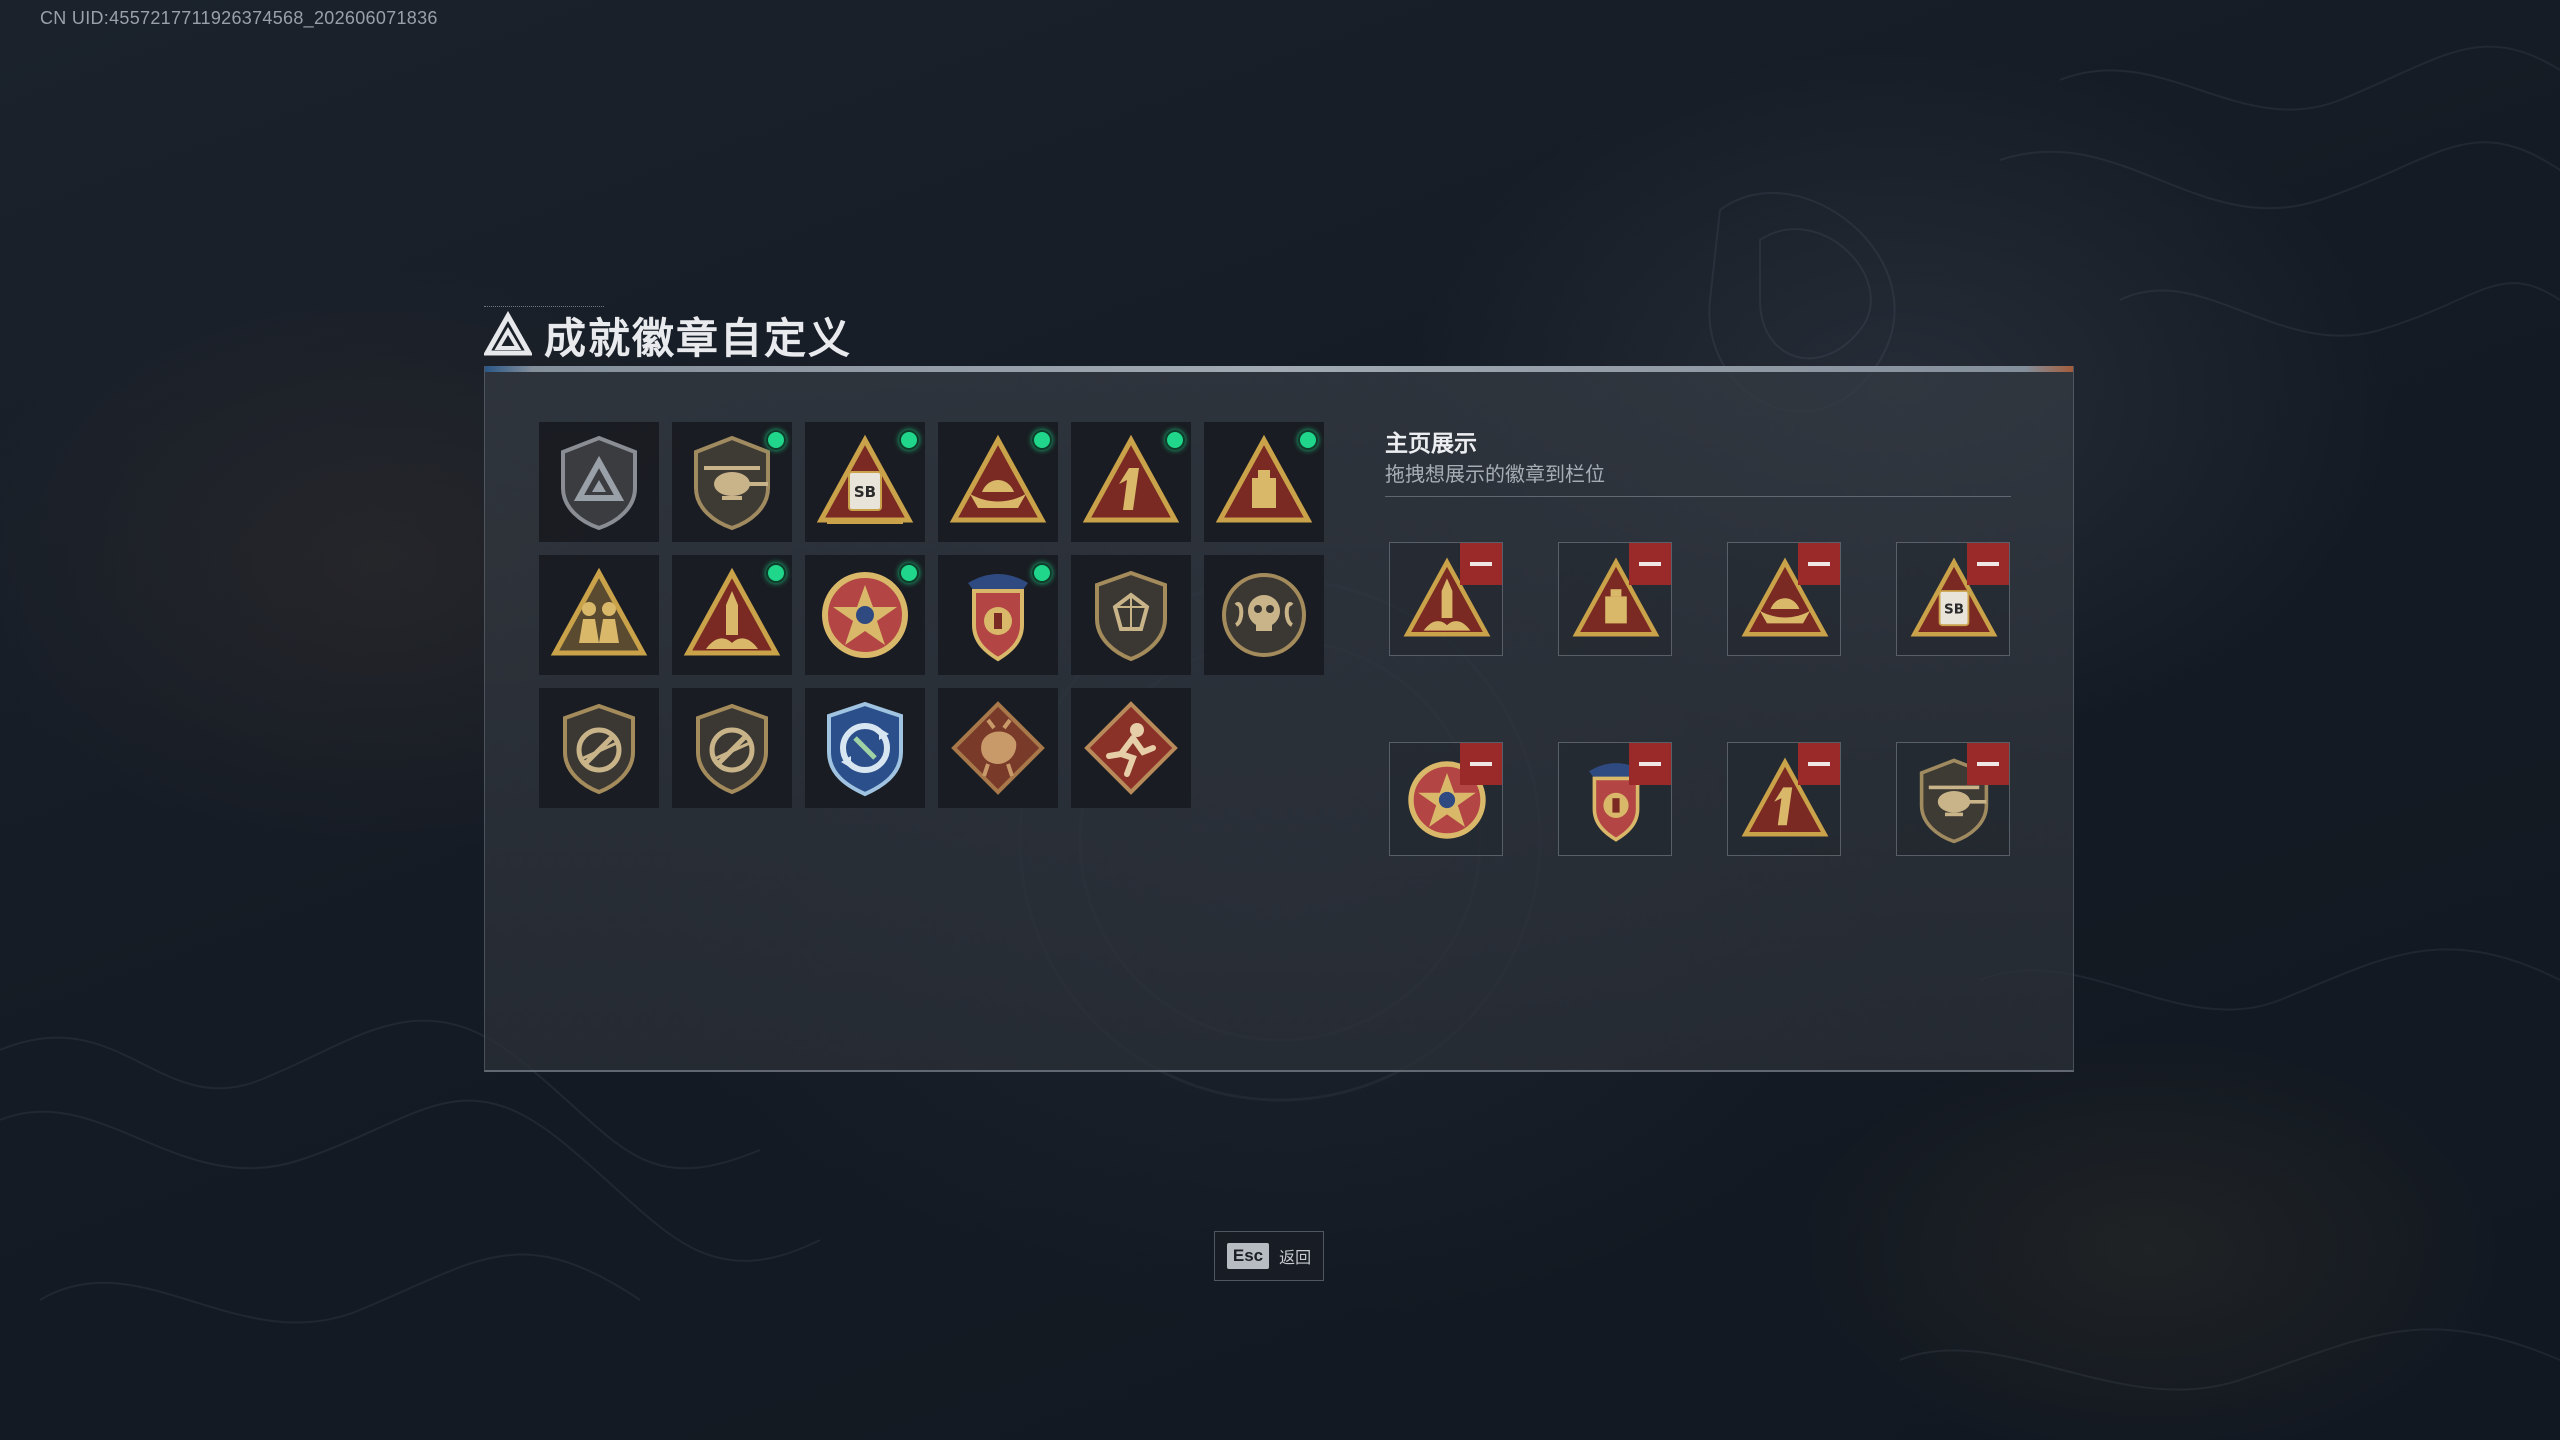 Image resolution: width=2560 pixels, height=1440 pixels. What do you see at coordinates (931, 615) in the screenshot?
I see `badge-grid: SB` at bounding box center [931, 615].